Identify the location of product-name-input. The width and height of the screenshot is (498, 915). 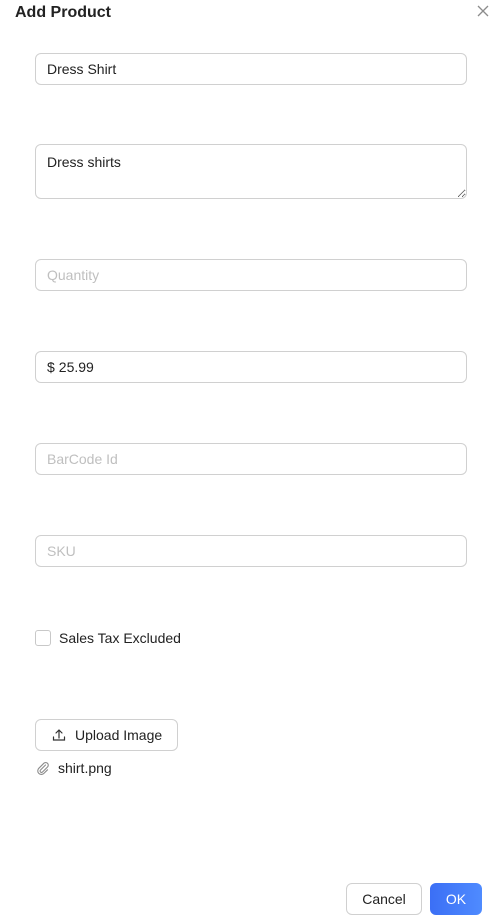
(251, 69).